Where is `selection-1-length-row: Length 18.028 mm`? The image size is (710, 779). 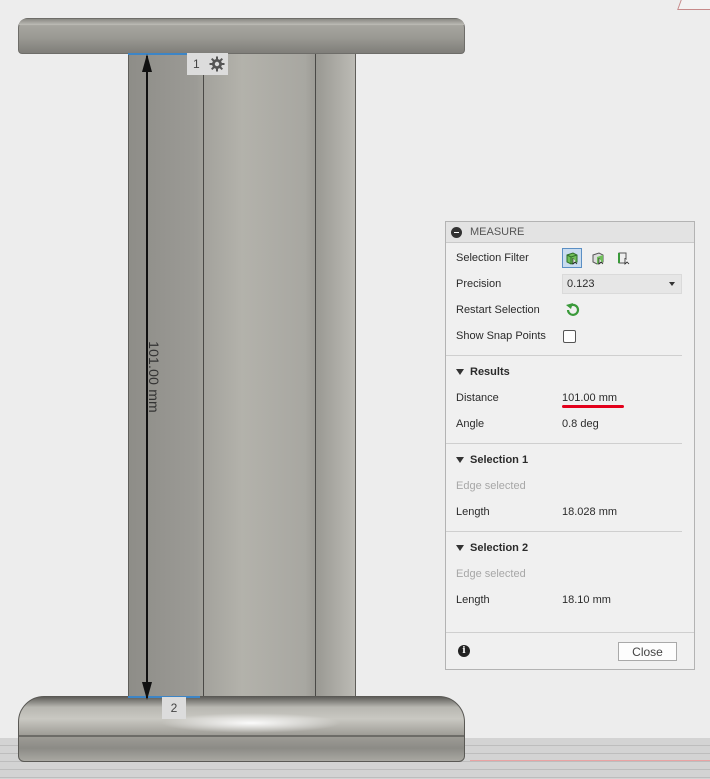 selection-1-length-row: Length 18.028 mm is located at coordinates (570, 512).